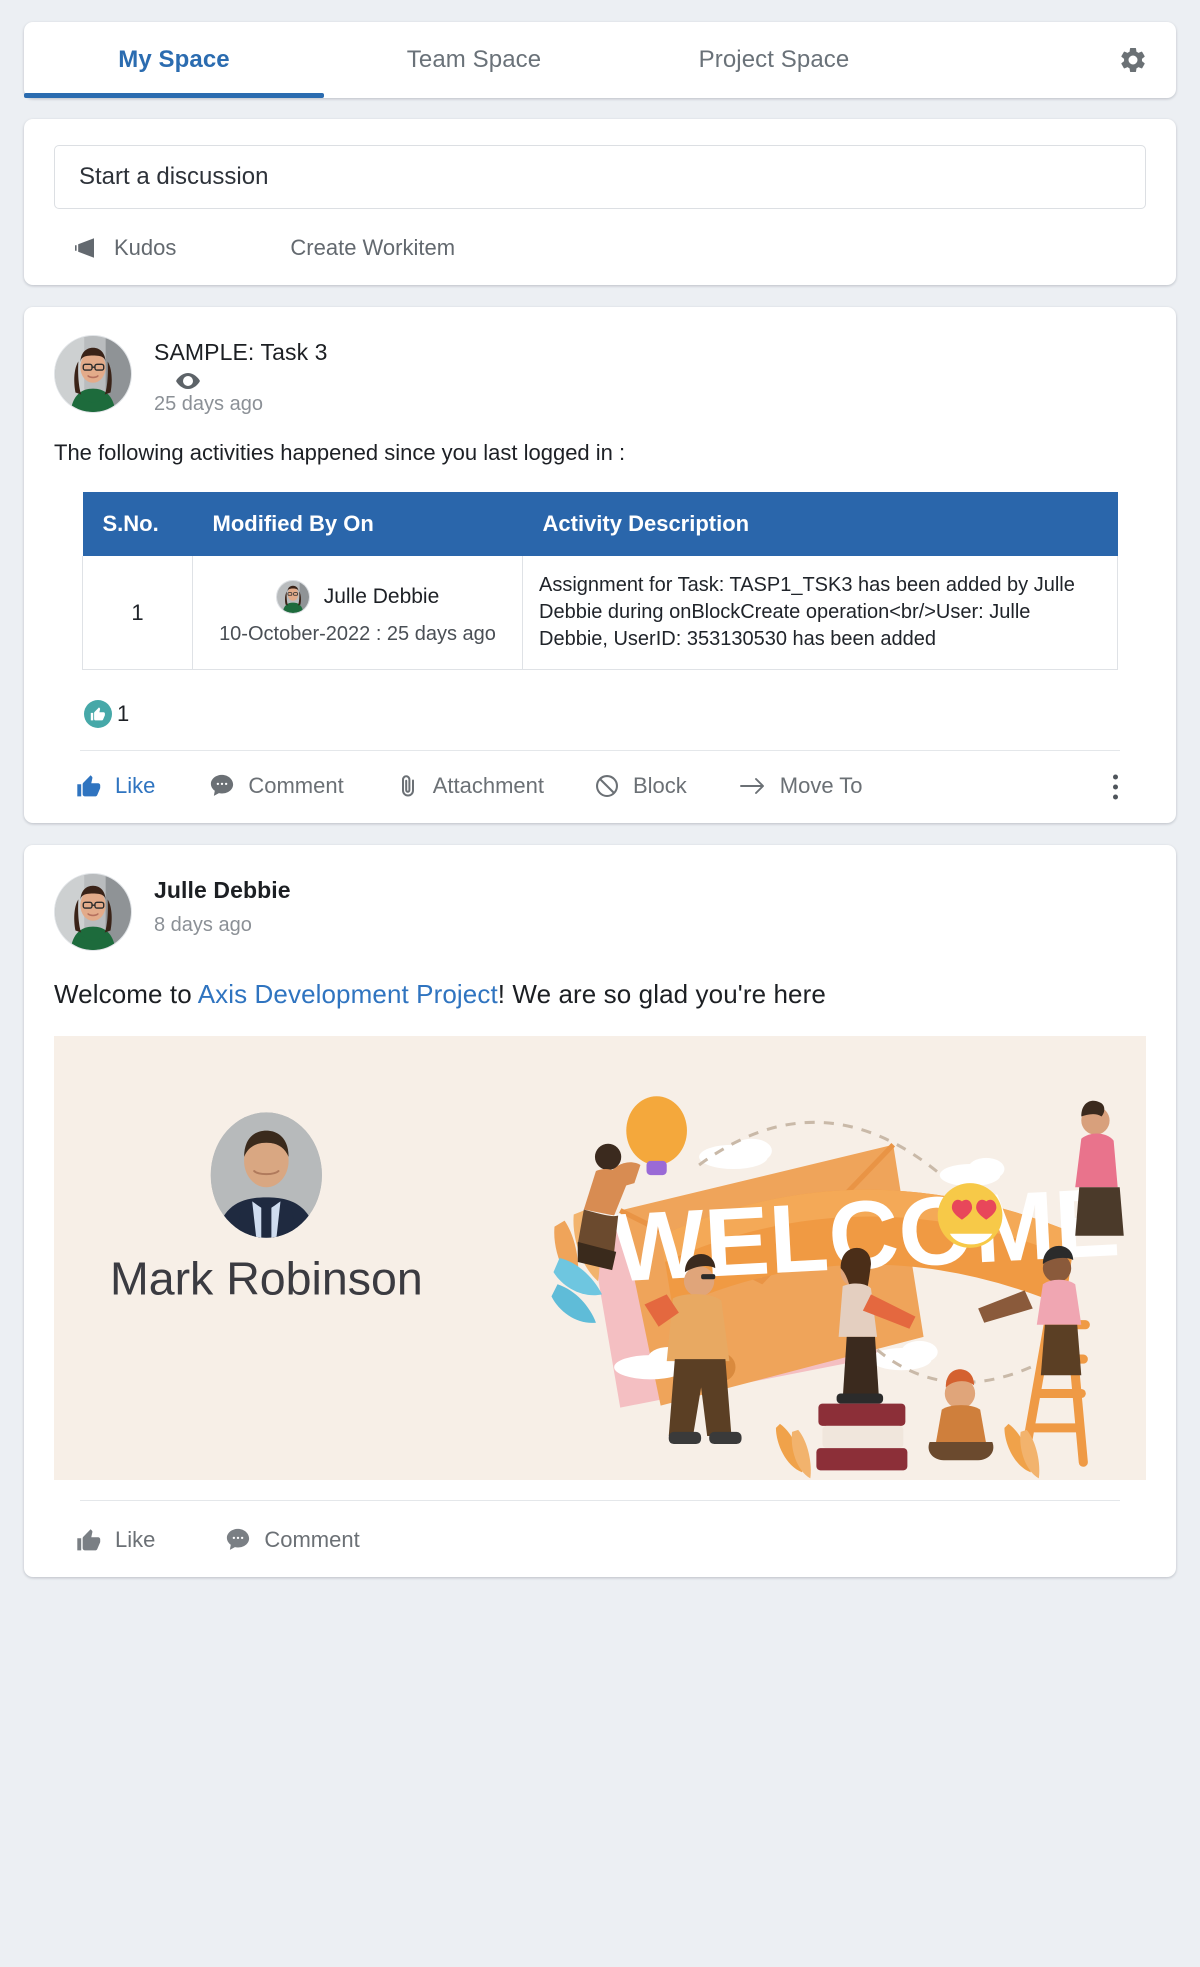 Image resolution: width=1200 pixels, height=1967 pixels. What do you see at coordinates (137, 613) in the screenshot?
I see `cell-sno: 1` at bounding box center [137, 613].